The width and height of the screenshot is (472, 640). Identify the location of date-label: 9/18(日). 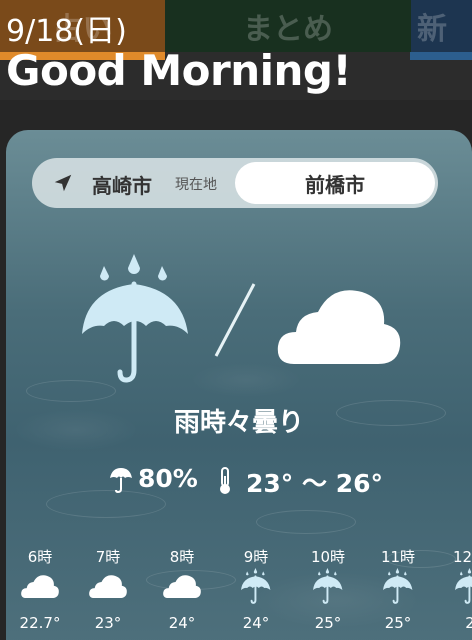
(66, 31).